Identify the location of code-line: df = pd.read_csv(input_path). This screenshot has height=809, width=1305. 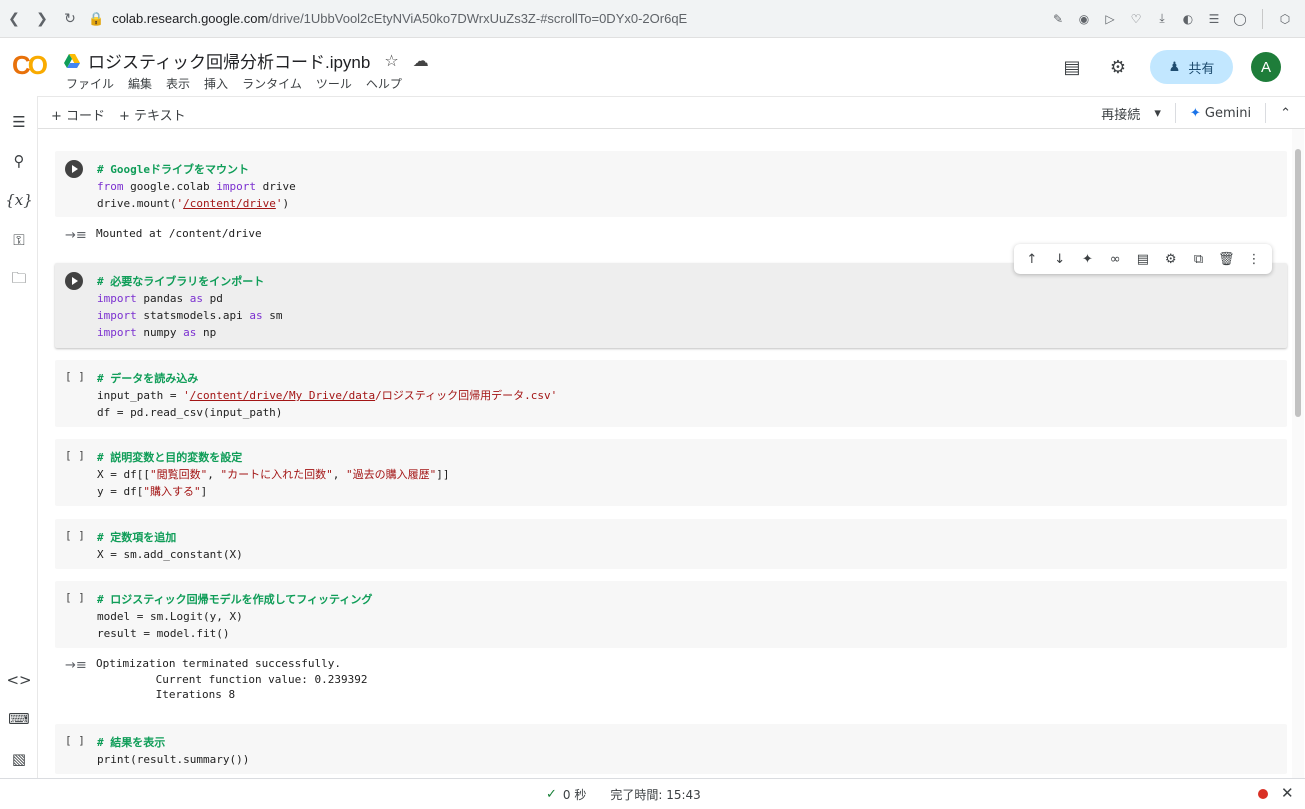
(190, 412).